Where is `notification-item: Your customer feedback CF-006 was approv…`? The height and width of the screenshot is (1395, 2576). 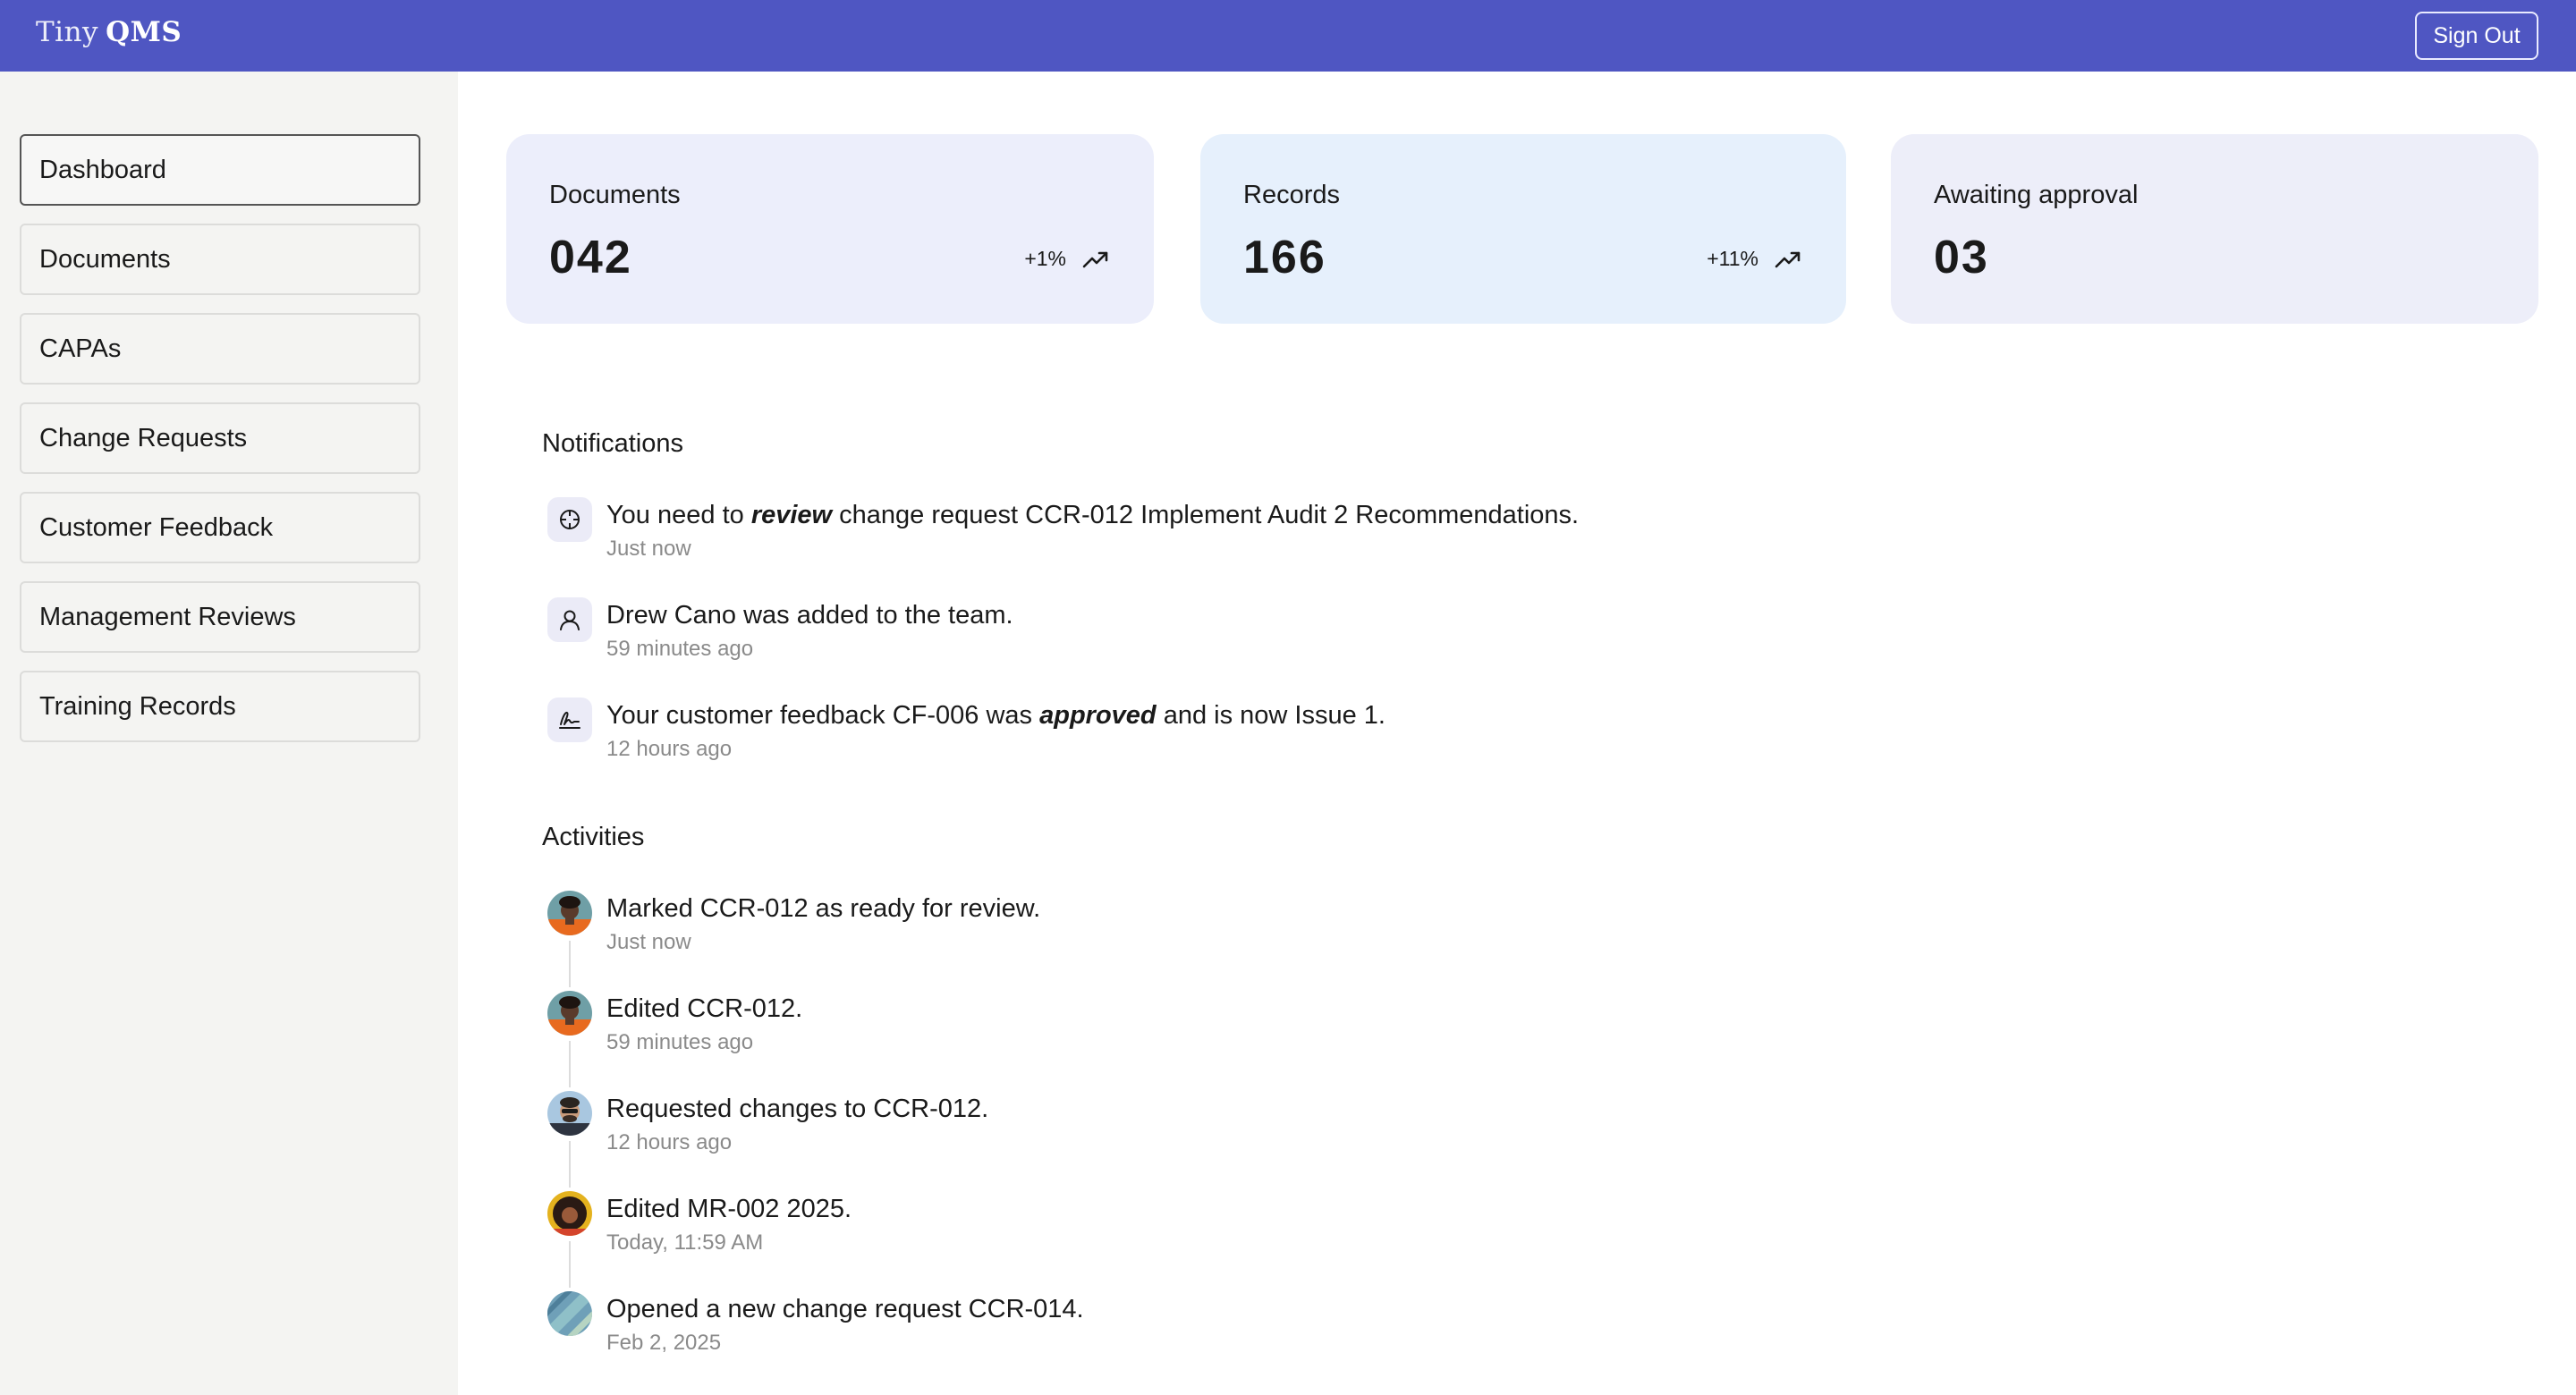 notification-item: Your customer feedback CF-006 was approv… is located at coordinates (1352, 738).